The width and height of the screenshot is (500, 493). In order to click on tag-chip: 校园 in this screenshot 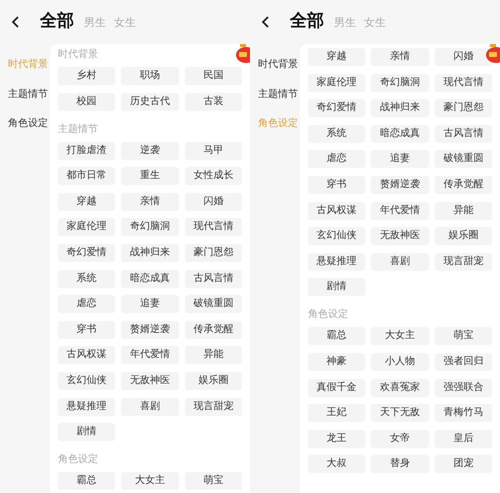, I will do `click(87, 101)`.